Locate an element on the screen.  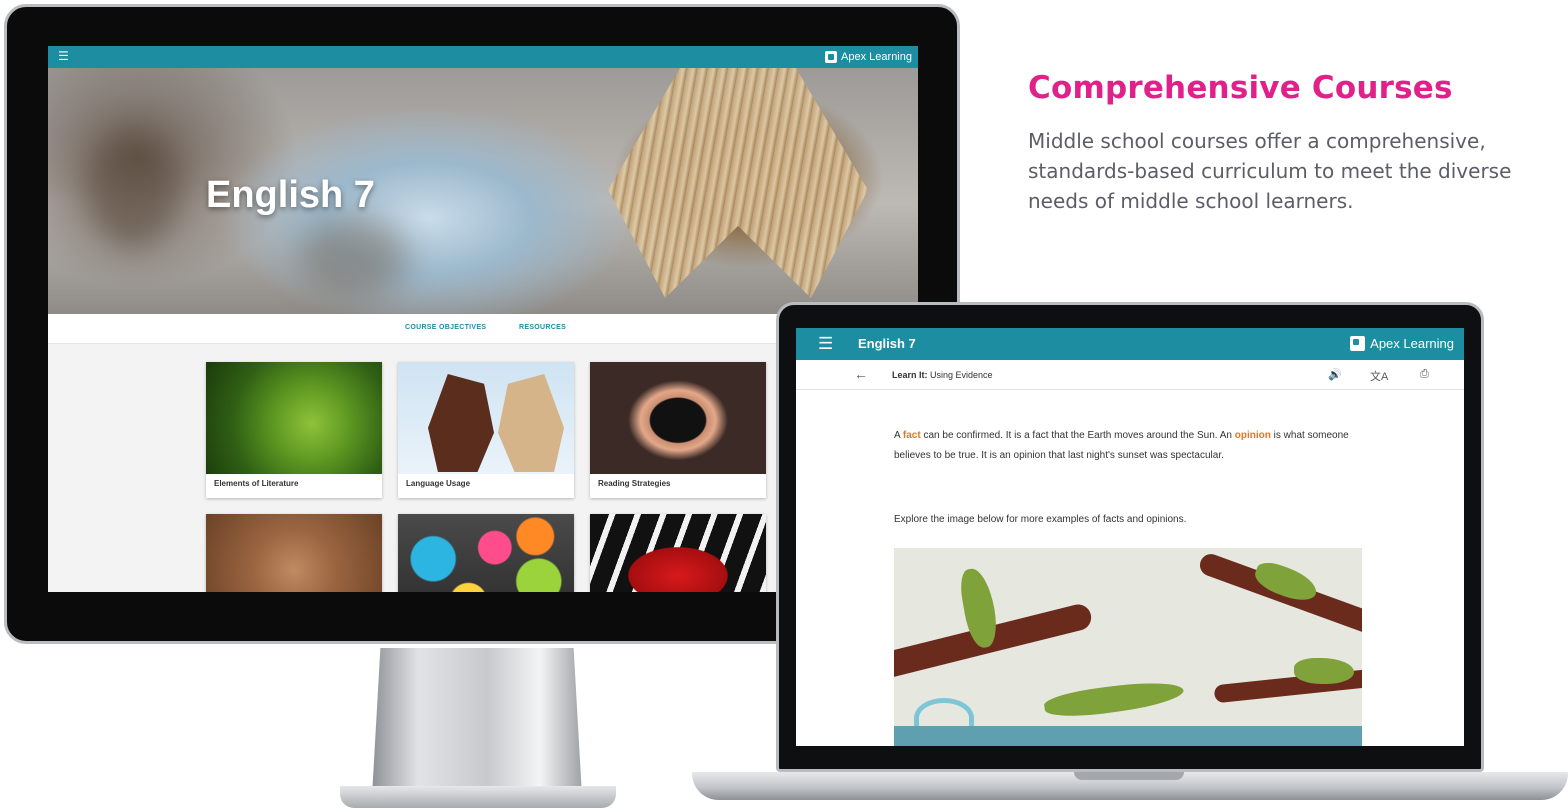
cave-hands-photo is located at coordinates (294, 553).